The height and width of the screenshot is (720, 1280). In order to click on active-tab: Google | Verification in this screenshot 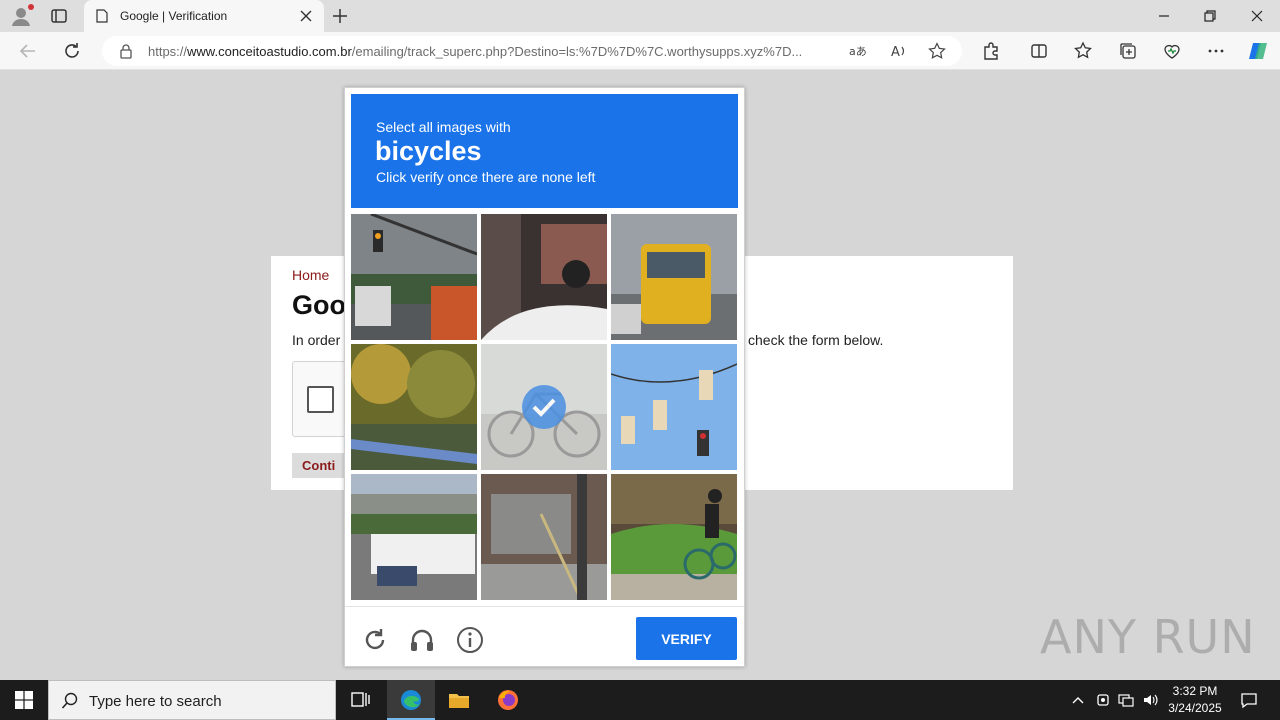, I will do `click(204, 16)`.